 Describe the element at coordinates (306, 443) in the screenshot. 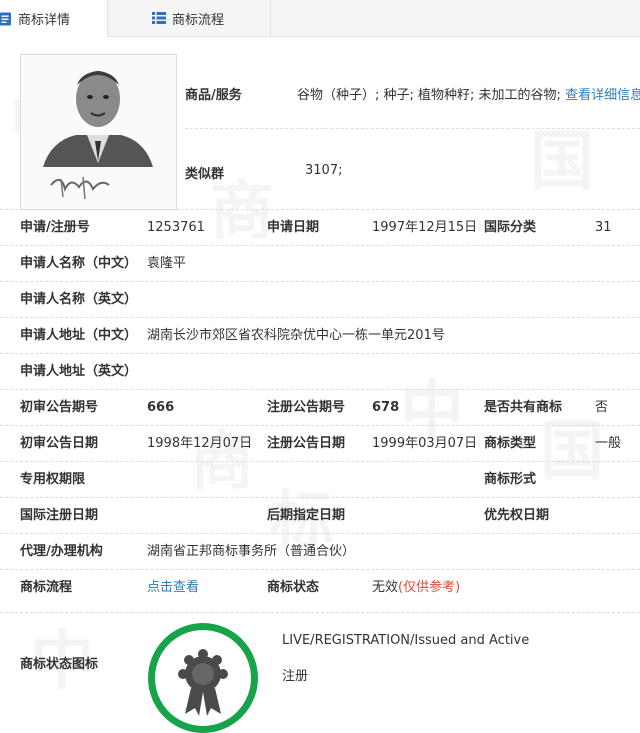

I see `reg-notice-date-label: 注册公告日期` at that location.